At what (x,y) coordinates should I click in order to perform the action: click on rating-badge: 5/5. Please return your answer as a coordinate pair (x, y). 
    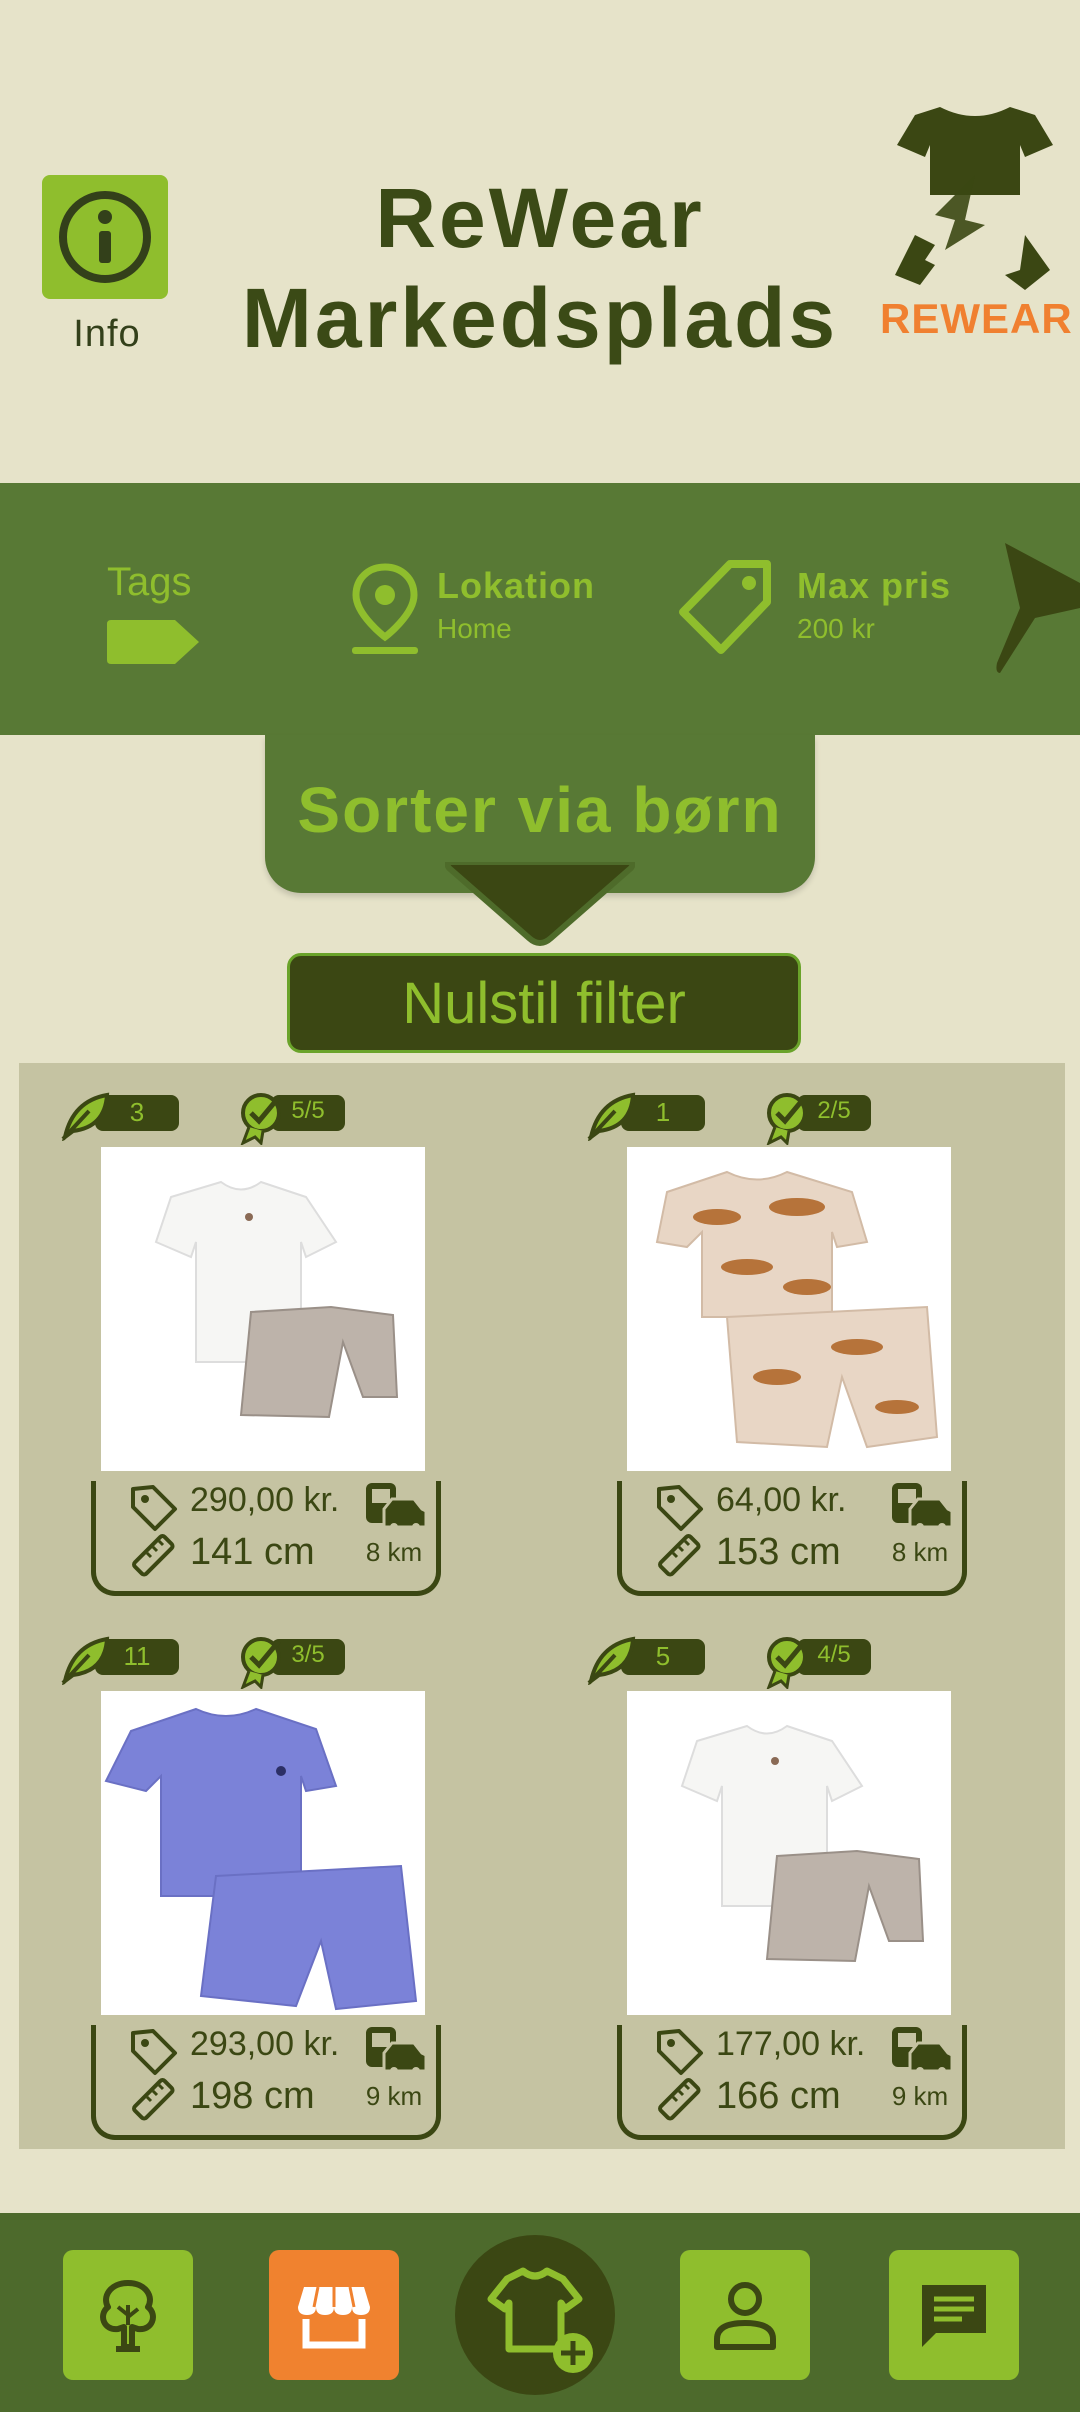
    Looking at the image, I should click on (290, 1117).